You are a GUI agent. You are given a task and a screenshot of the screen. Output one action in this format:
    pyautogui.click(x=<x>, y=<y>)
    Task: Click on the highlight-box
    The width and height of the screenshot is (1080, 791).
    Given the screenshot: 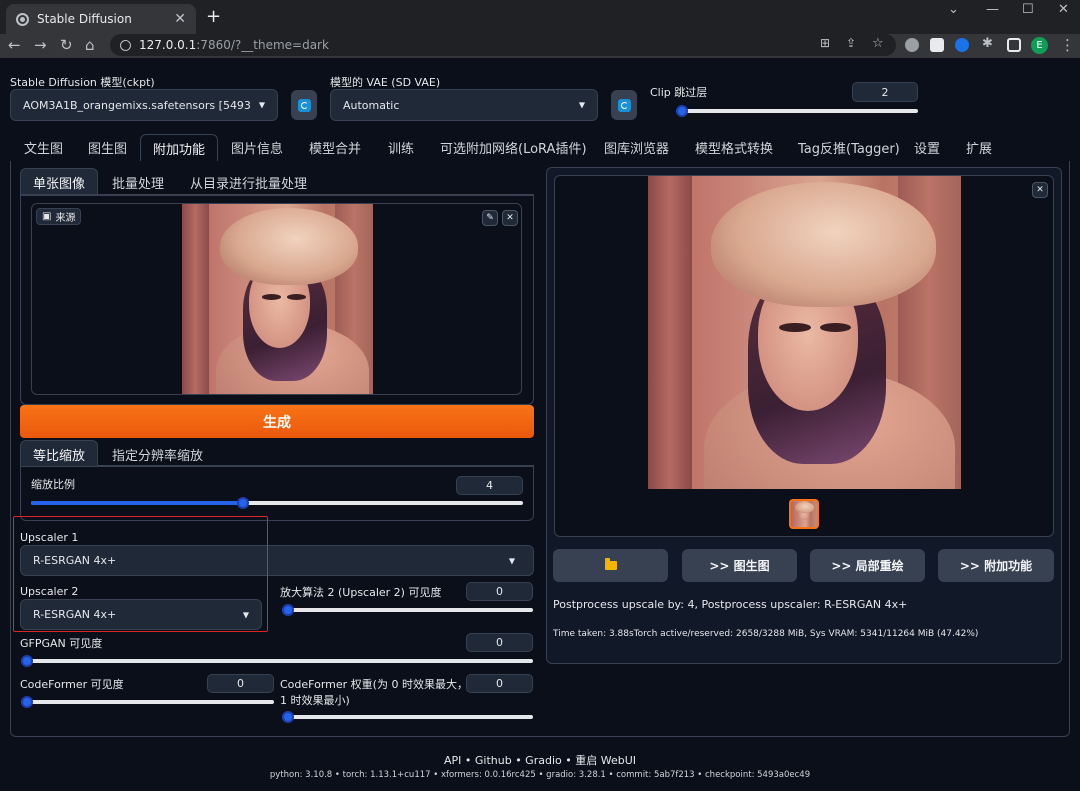 What is the action you would take?
    pyautogui.click(x=140, y=574)
    